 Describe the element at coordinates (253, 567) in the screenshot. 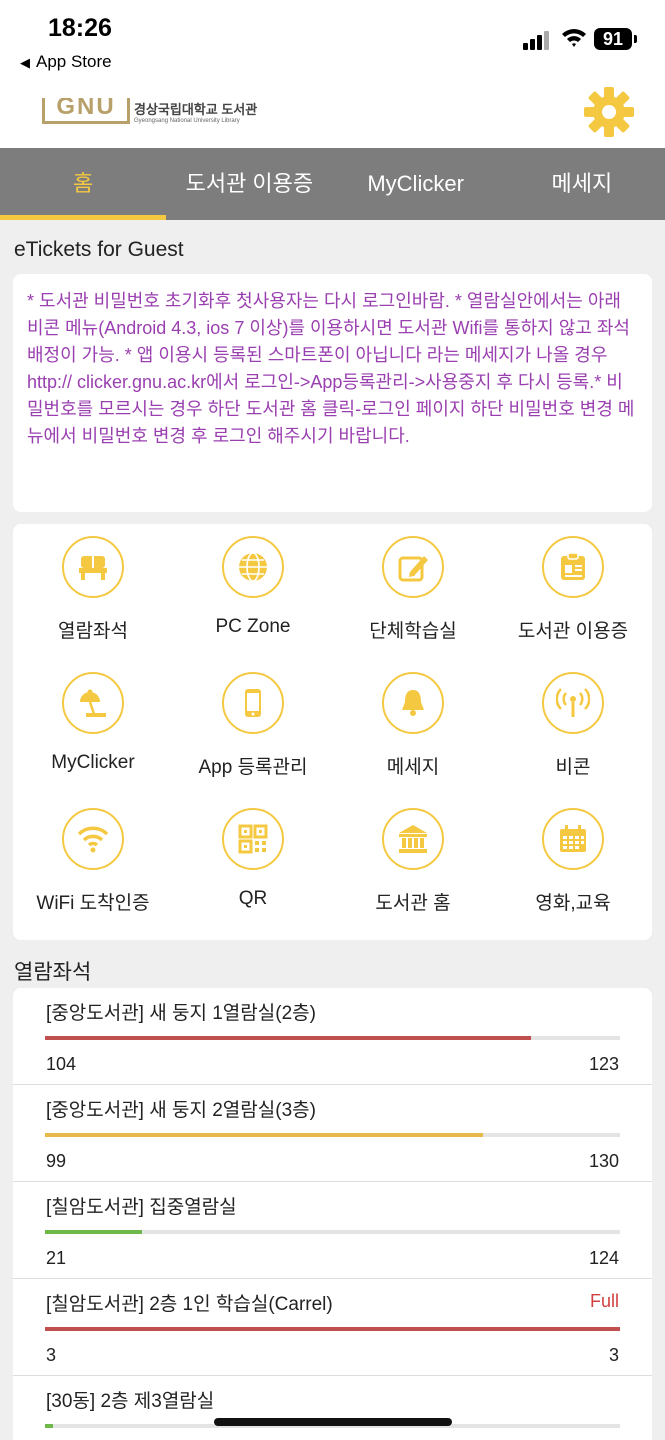

I see `globe-icon` at that location.